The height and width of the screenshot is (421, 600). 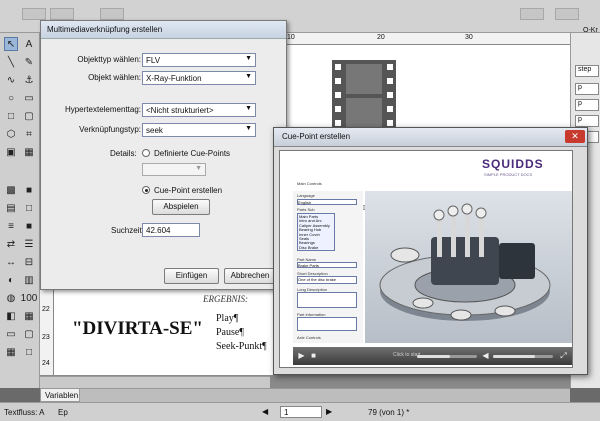 I want to click on ruler-mark: 10, so click(x=291, y=37).